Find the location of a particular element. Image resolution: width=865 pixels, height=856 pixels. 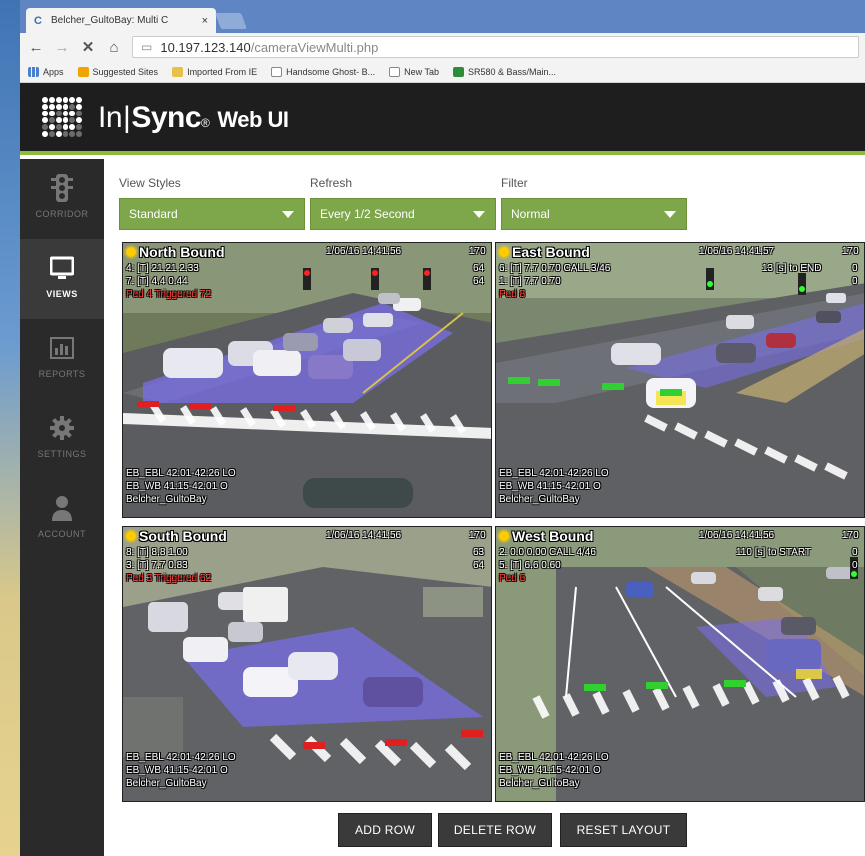

phase-line-1-countdown: 110 [s] to START is located at coordinates (774, 552).